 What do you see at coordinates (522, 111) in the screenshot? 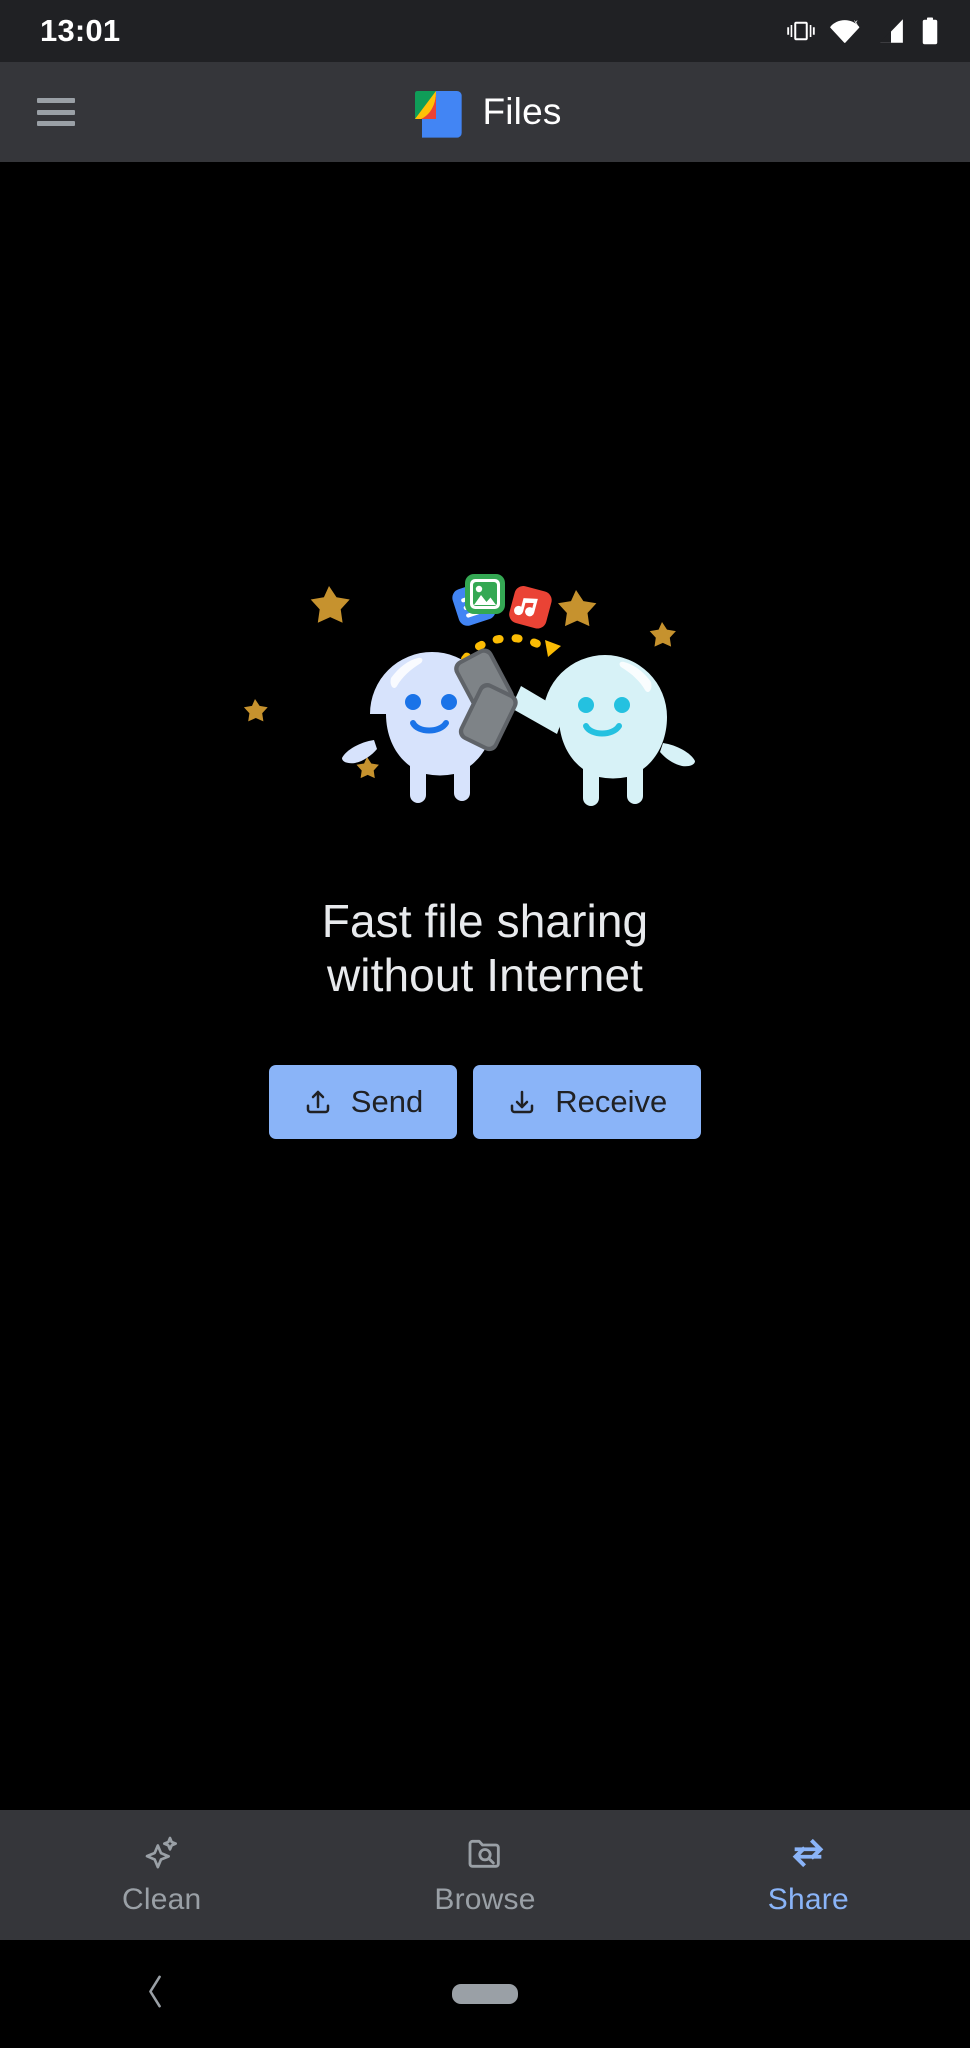
I see `page-title: Files` at bounding box center [522, 111].